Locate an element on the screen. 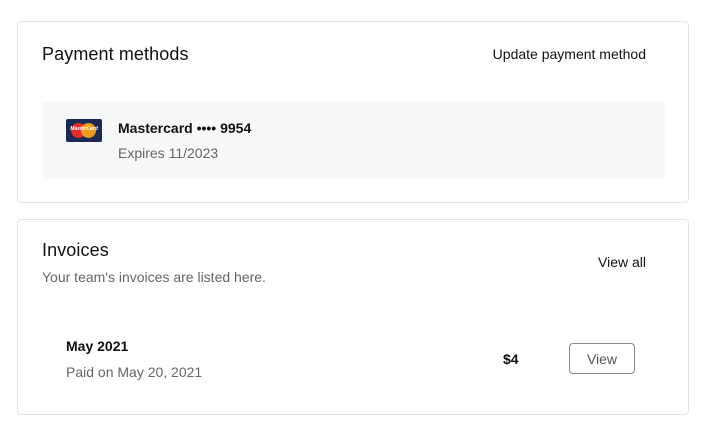 This screenshot has width=710, height=431. payment-methods-title: Payment methods is located at coordinates (115, 54).